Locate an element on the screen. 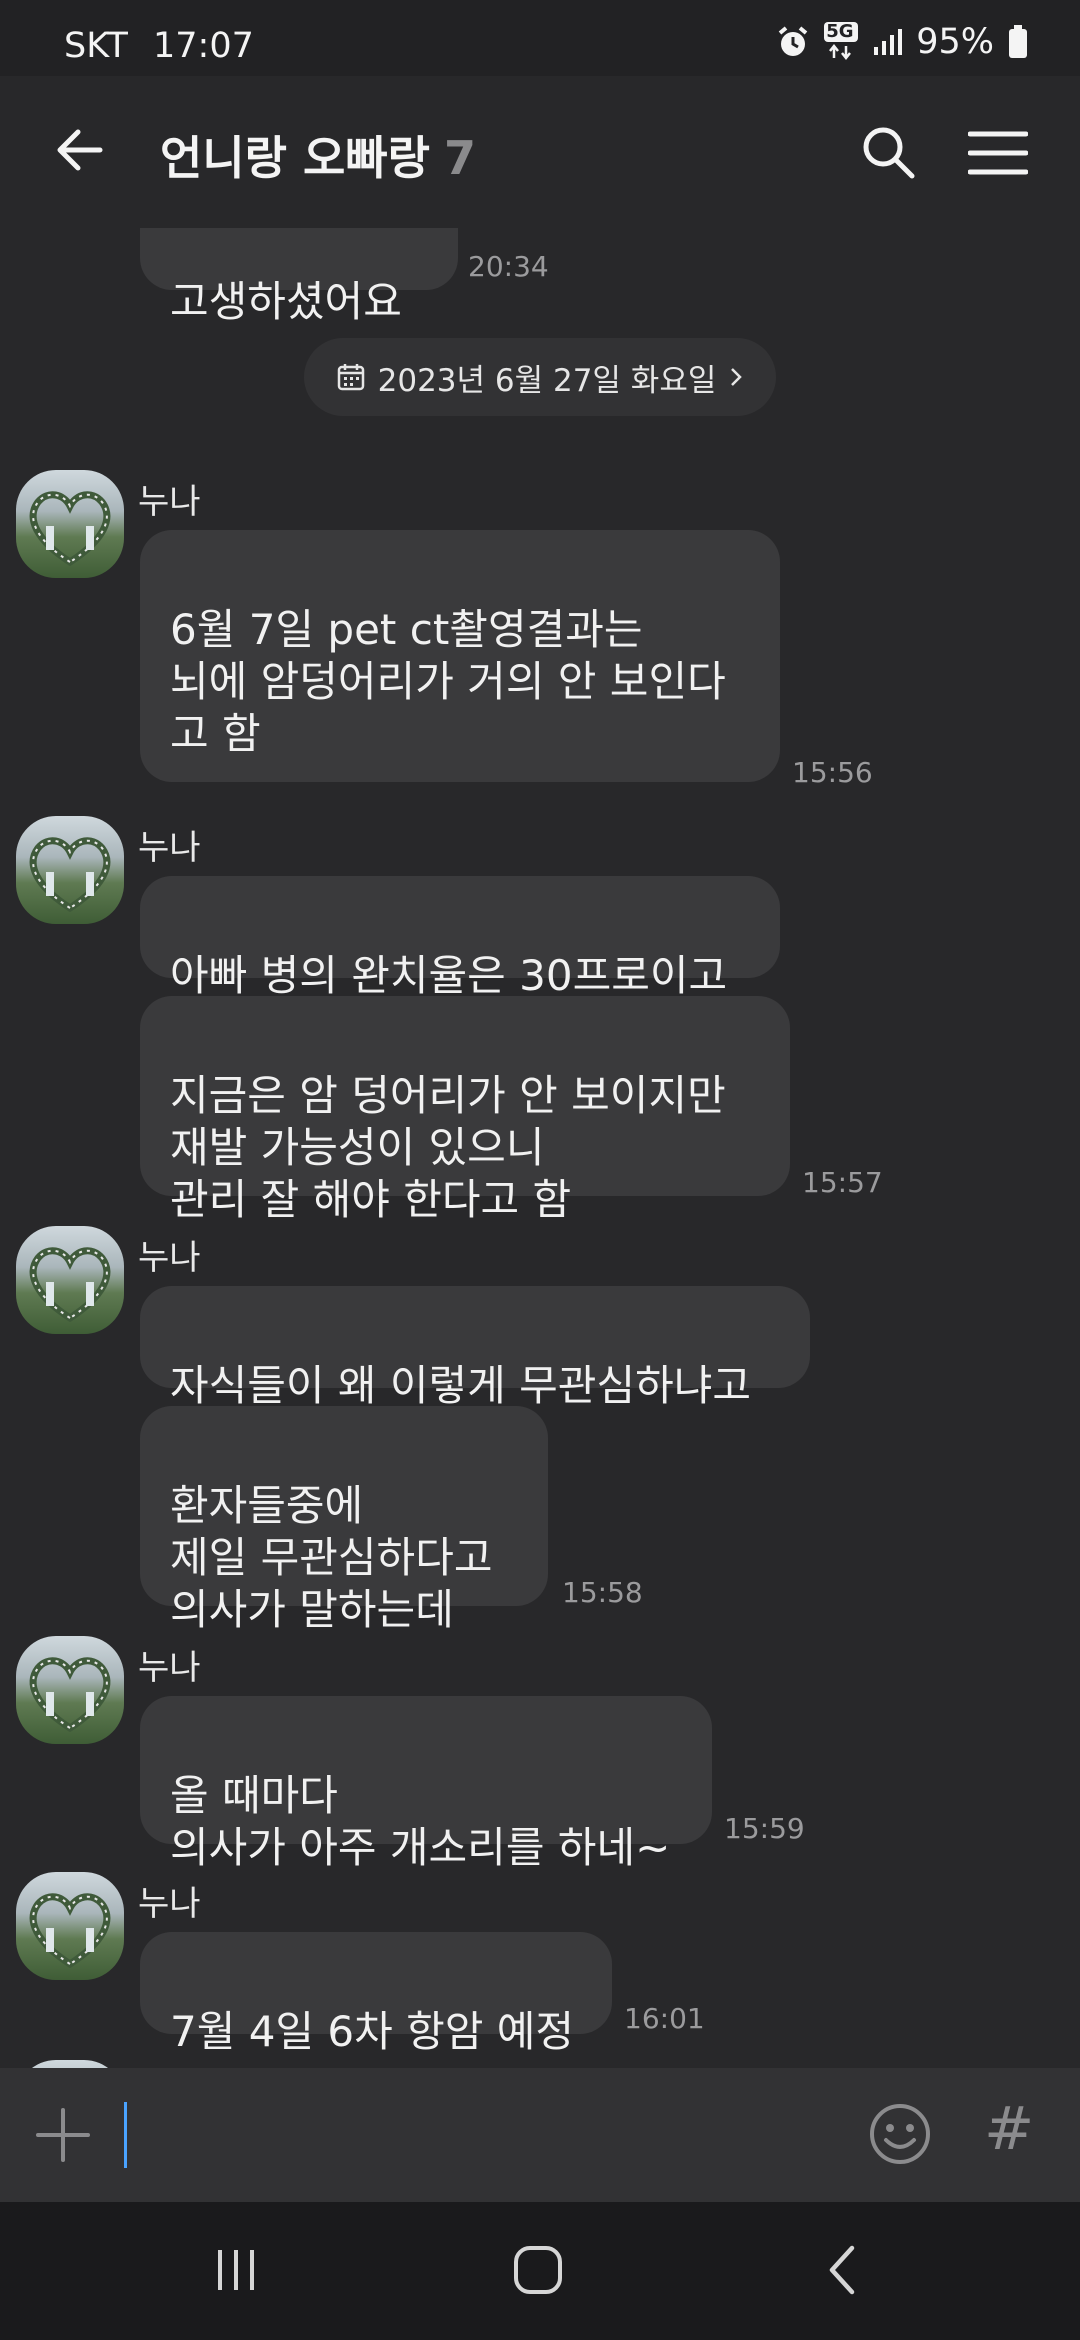 The height and width of the screenshot is (2340, 1080). battery-icon is located at coordinates (1018, 41).